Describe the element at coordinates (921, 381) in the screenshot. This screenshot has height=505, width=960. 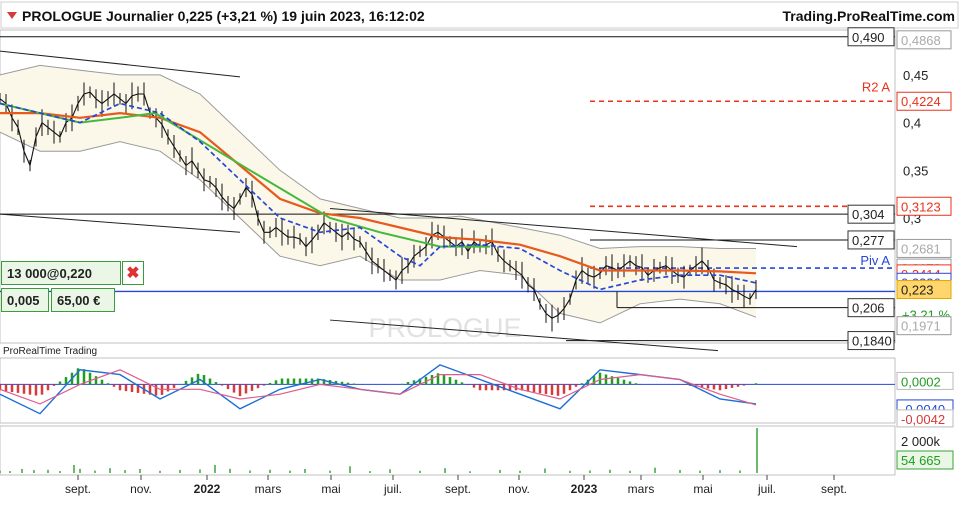
I see `macd-value-label: 0,0002` at that location.